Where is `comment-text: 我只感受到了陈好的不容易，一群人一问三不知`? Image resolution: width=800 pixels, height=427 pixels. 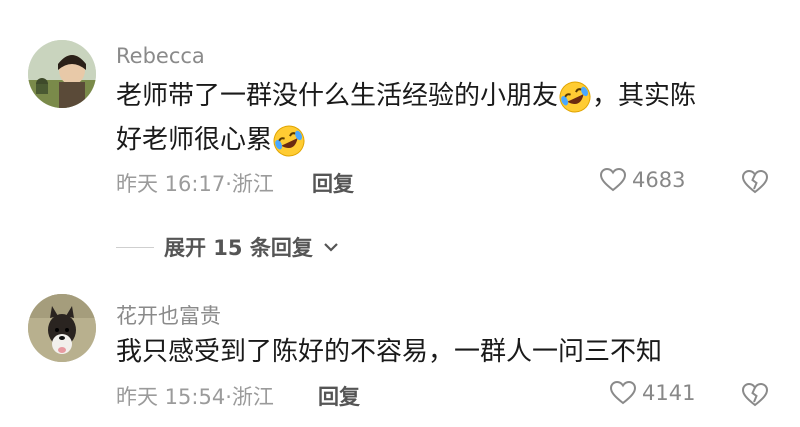
comment-text: 我只感受到了陈好的不容易，一群人一问三不知 is located at coordinates (389, 352).